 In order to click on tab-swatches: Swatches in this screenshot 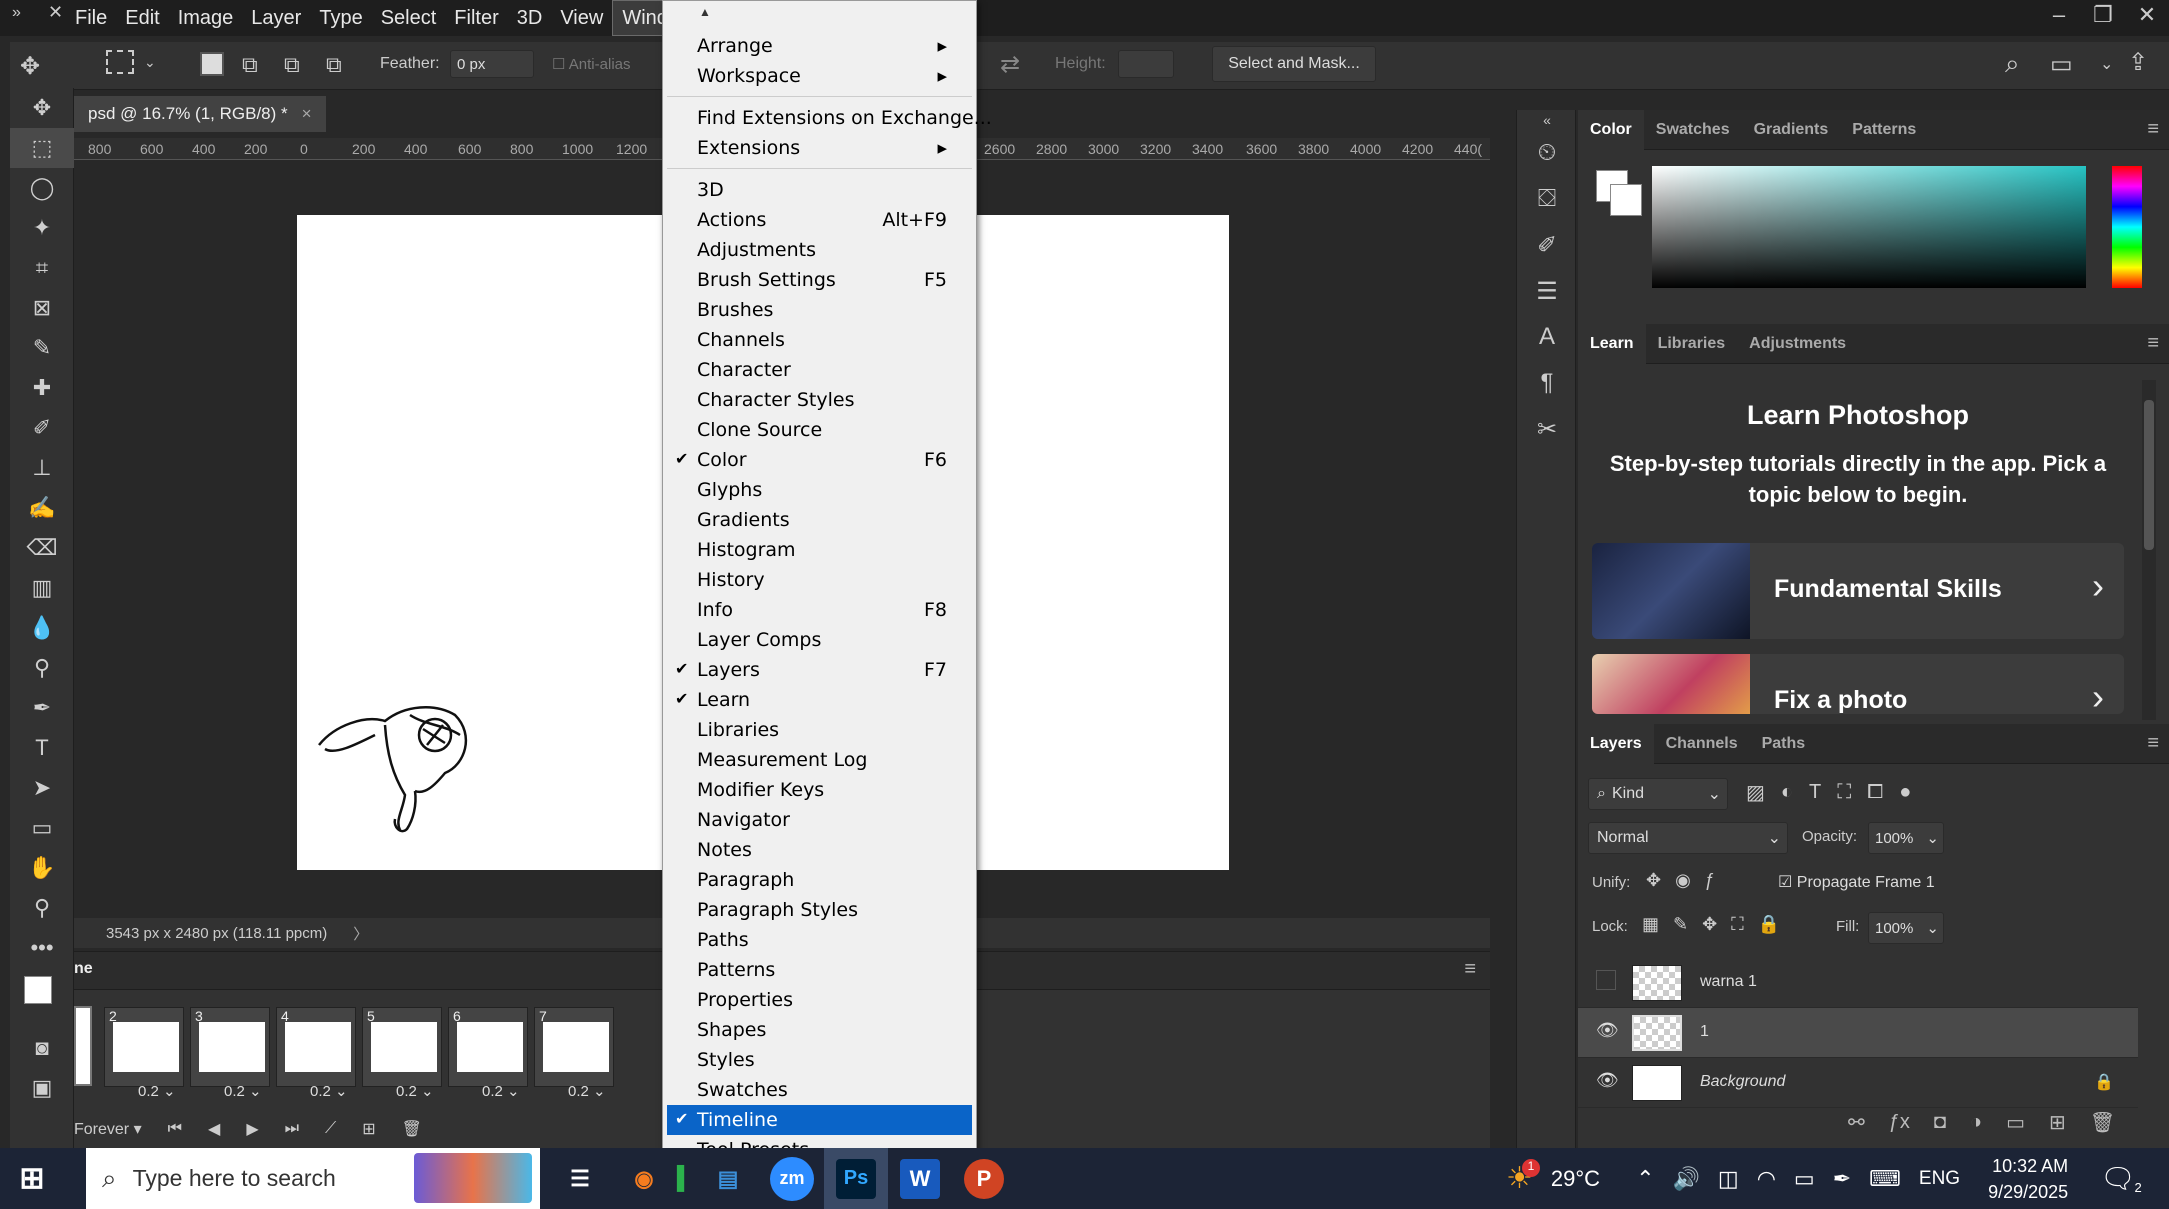, I will do `click(1693, 130)`.